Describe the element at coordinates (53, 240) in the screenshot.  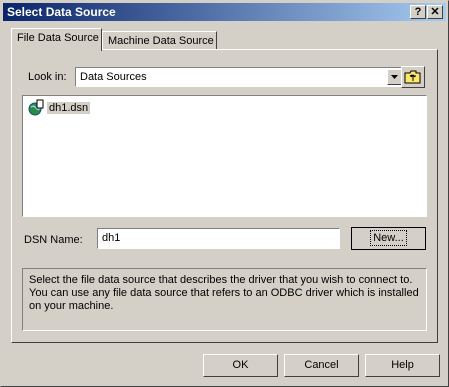
I see `dsn-name-label: DSN Name:` at that location.